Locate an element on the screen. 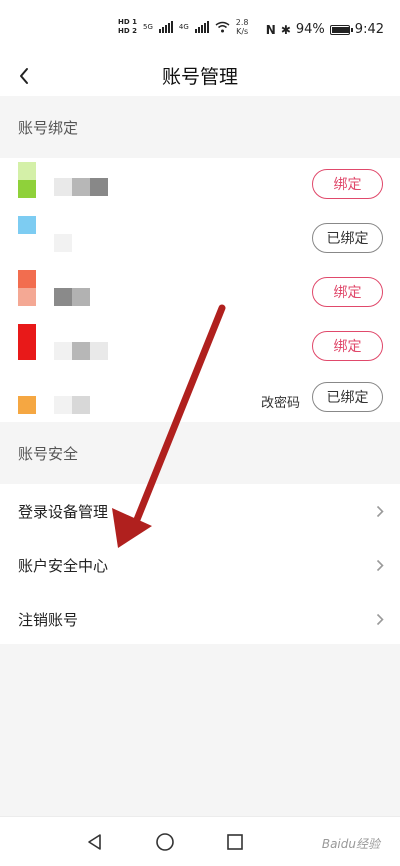  system-recents-button is located at coordinates (235, 842).